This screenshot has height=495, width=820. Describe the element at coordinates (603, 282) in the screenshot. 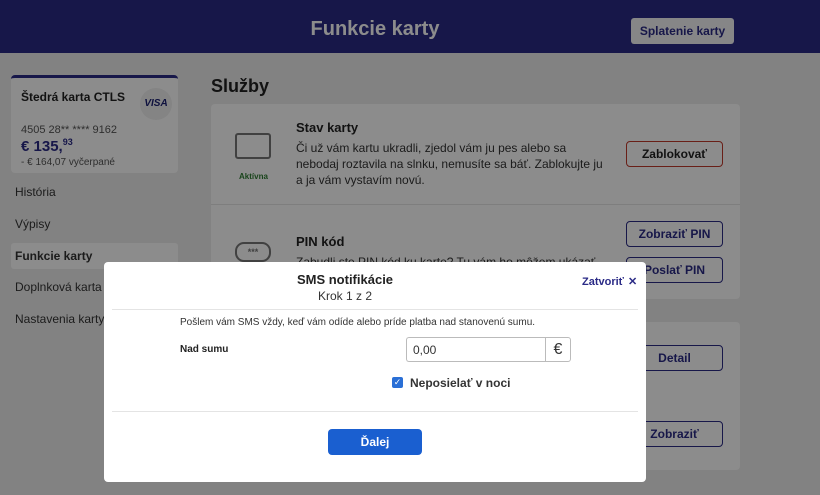

I see `close-label: Zatvoriť` at that location.